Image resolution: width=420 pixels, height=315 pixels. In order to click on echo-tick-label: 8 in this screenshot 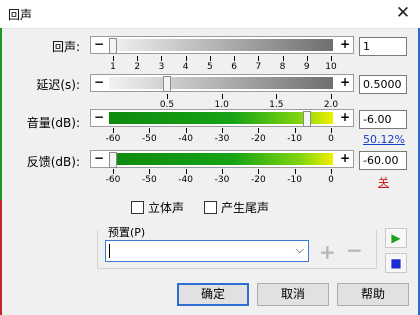, I will do `click(282, 67)`.